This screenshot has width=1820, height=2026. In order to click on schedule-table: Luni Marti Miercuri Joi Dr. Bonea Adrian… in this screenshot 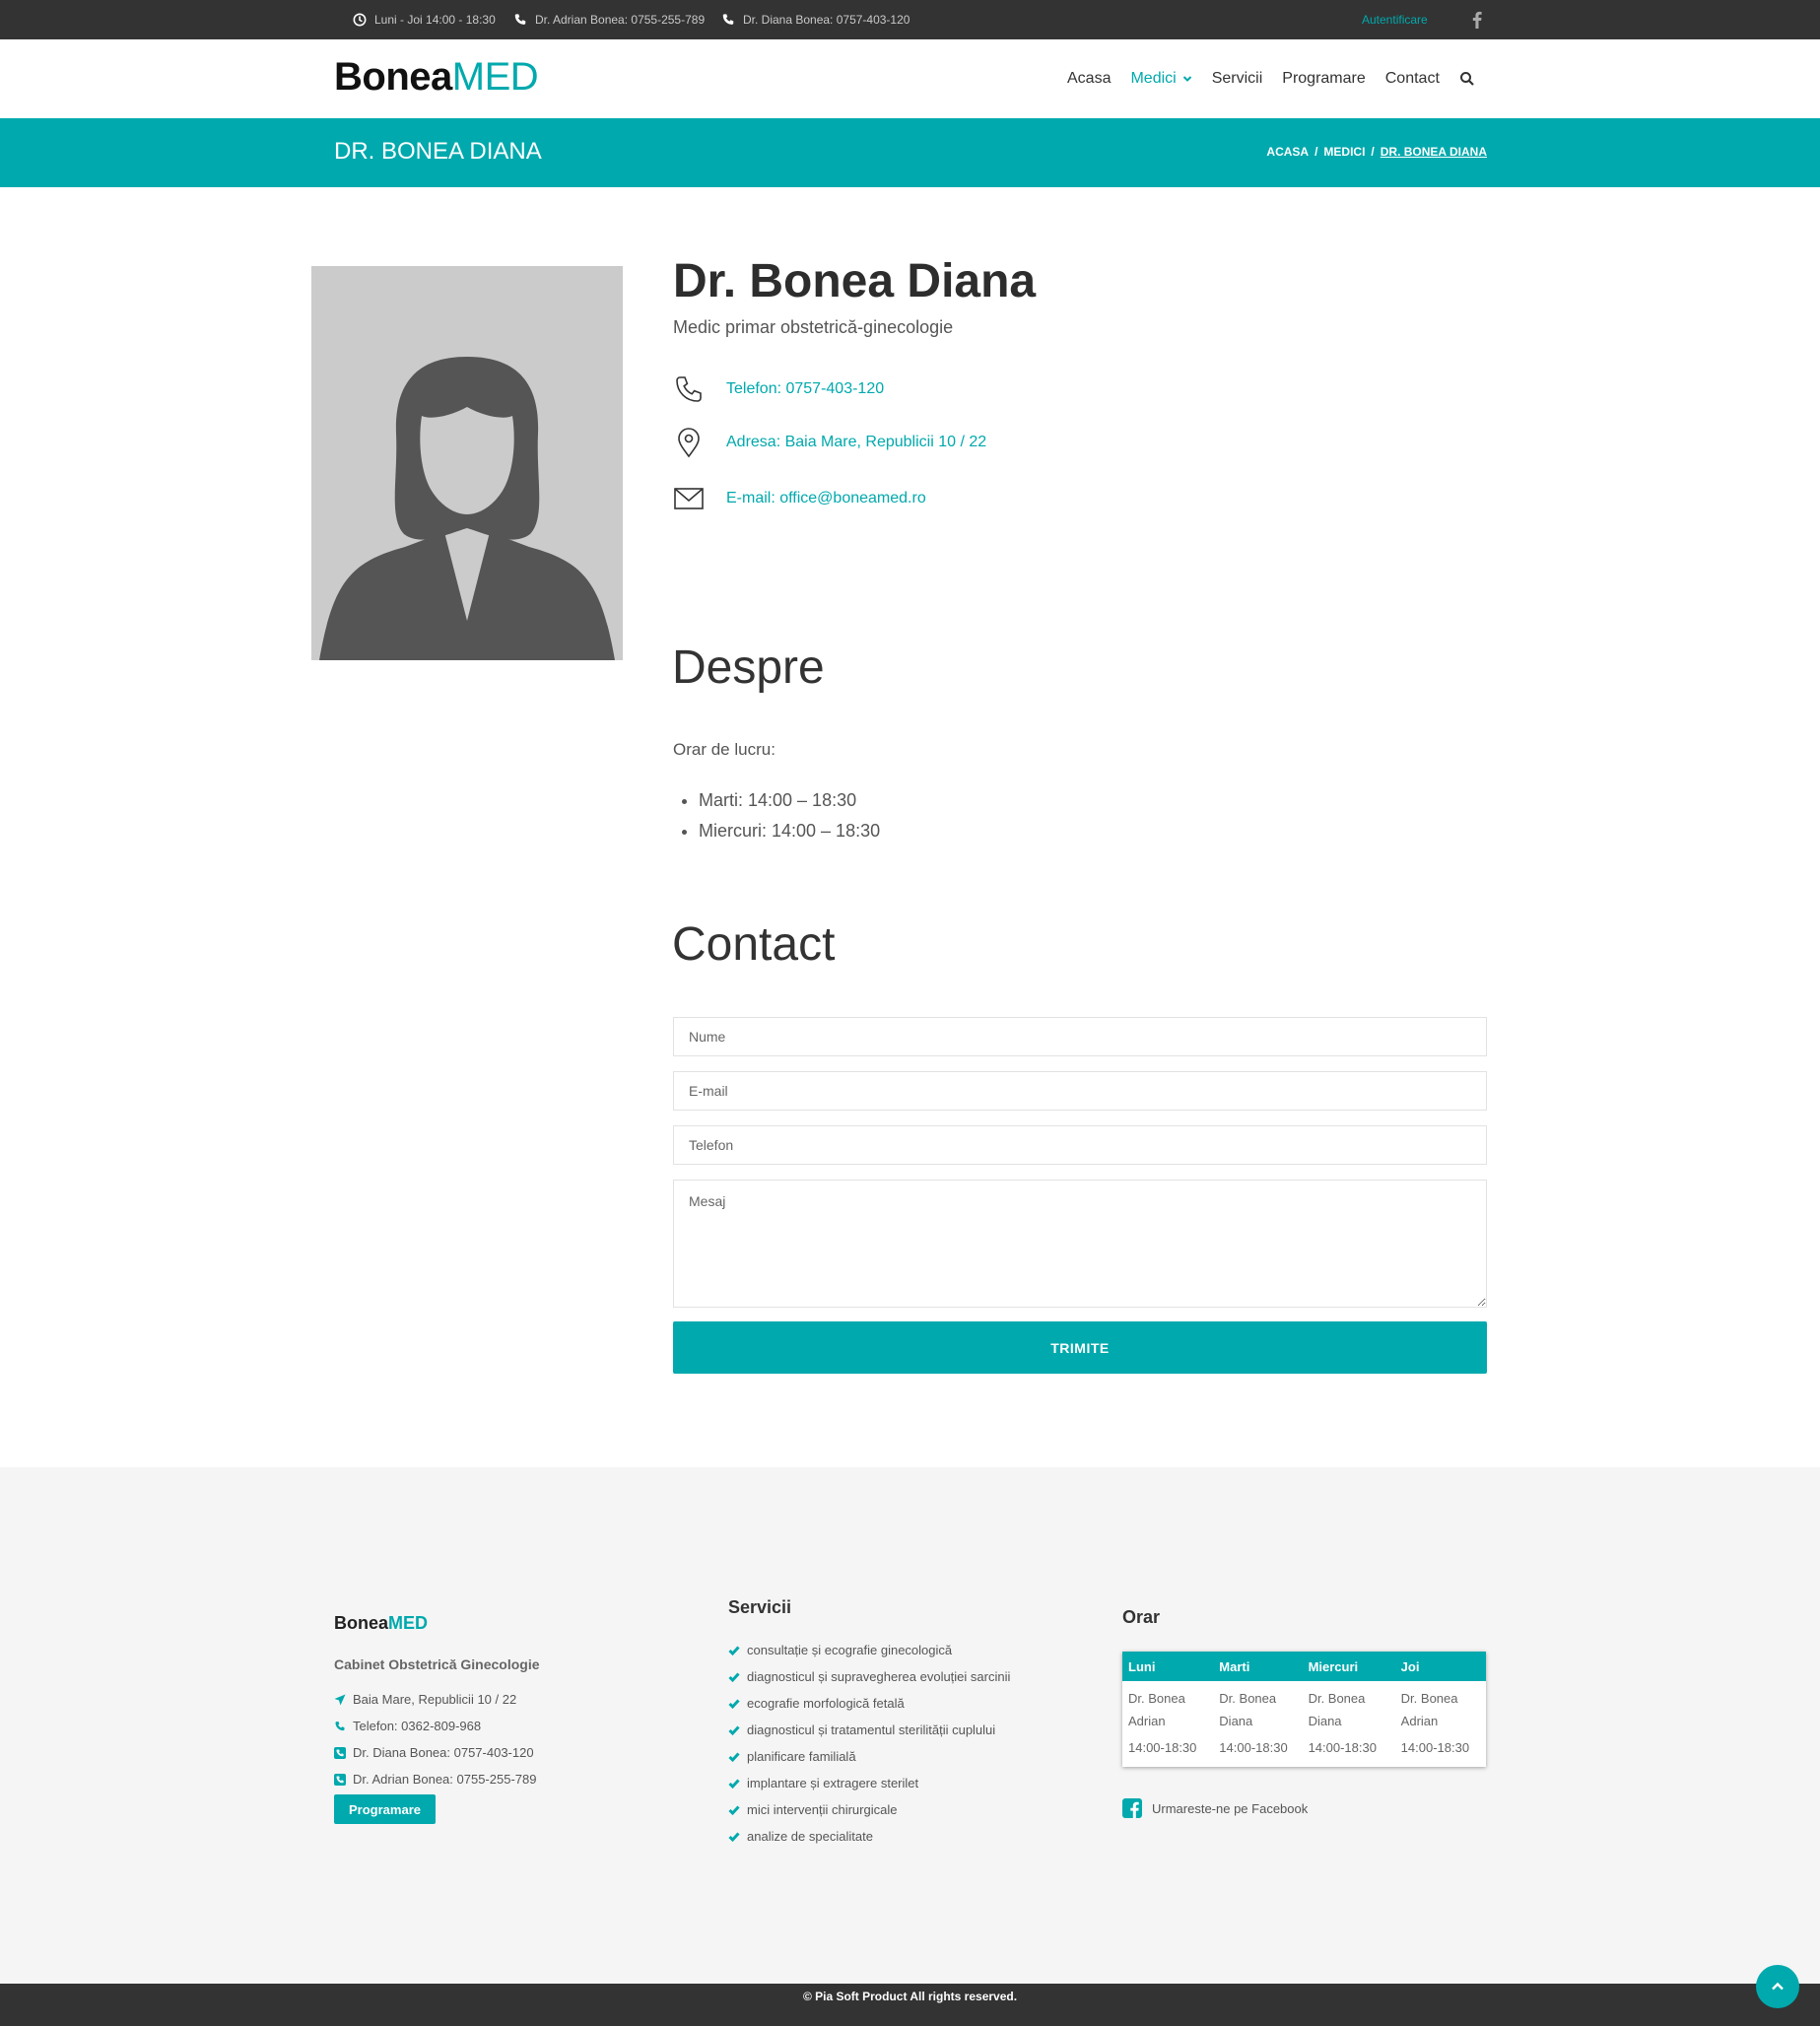, I will do `click(1304, 1709)`.